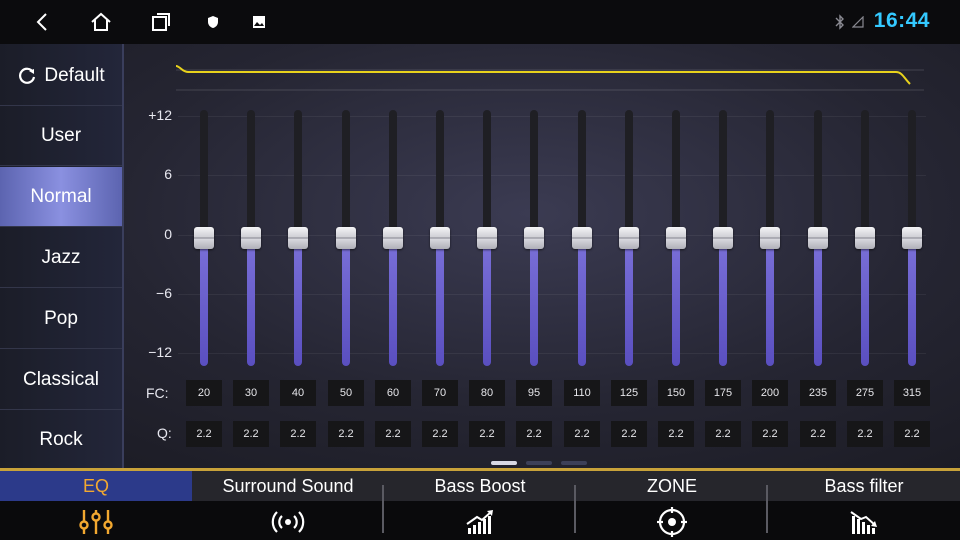 This screenshot has height=540, width=960. Describe the element at coordinates (168, 174) in the screenshot. I see `scale-label-6: 6` at that location.